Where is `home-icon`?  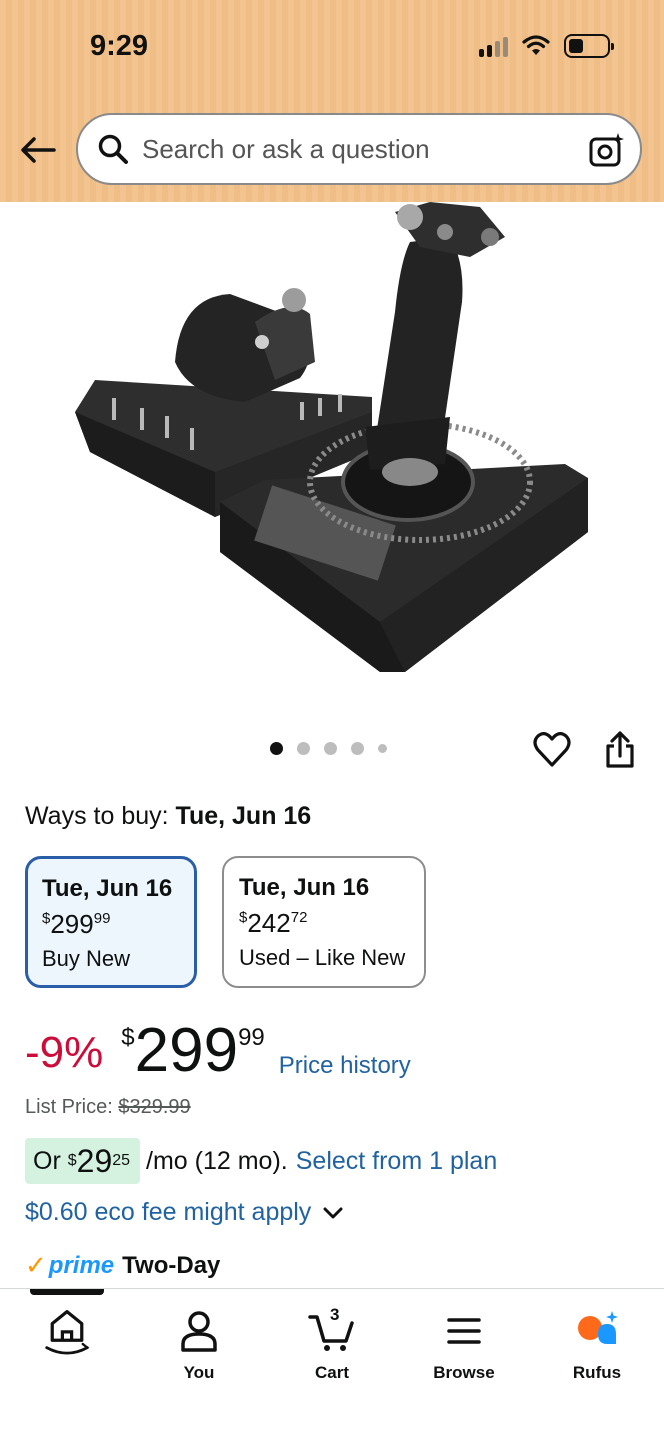 home-icon is located at coordinates (67, 1331).